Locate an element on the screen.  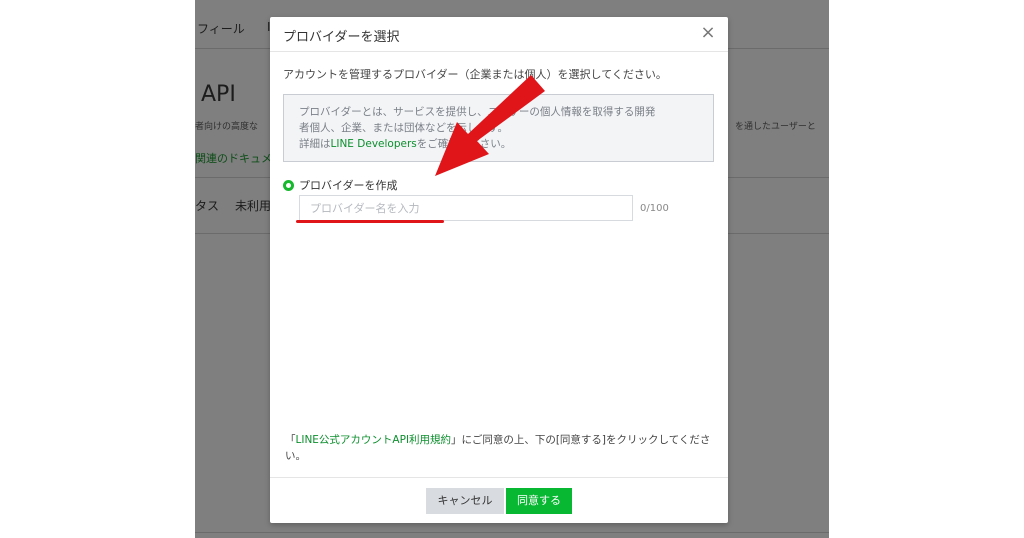
terms-link: LINE公式アカウントAPI利用規約 is located at coordinates (374, 440).